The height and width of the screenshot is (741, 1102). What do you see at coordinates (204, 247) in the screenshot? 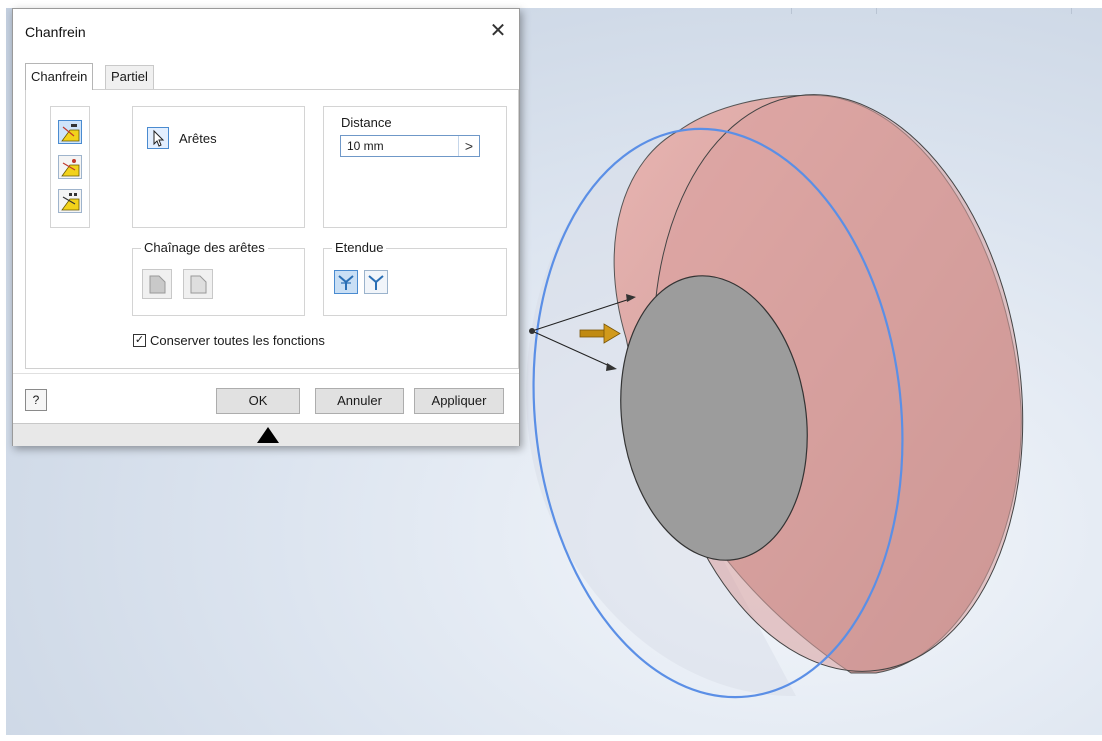
I see `edge-chain-label: Chaînage des arêtes` at bounding box center [204, 247].